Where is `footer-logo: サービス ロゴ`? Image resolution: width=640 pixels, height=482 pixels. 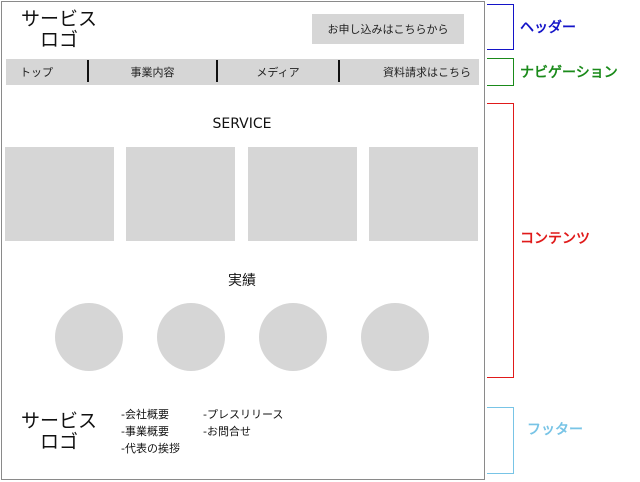
footer-logo: サービス ロゴ is located at coordinates (59, 432).